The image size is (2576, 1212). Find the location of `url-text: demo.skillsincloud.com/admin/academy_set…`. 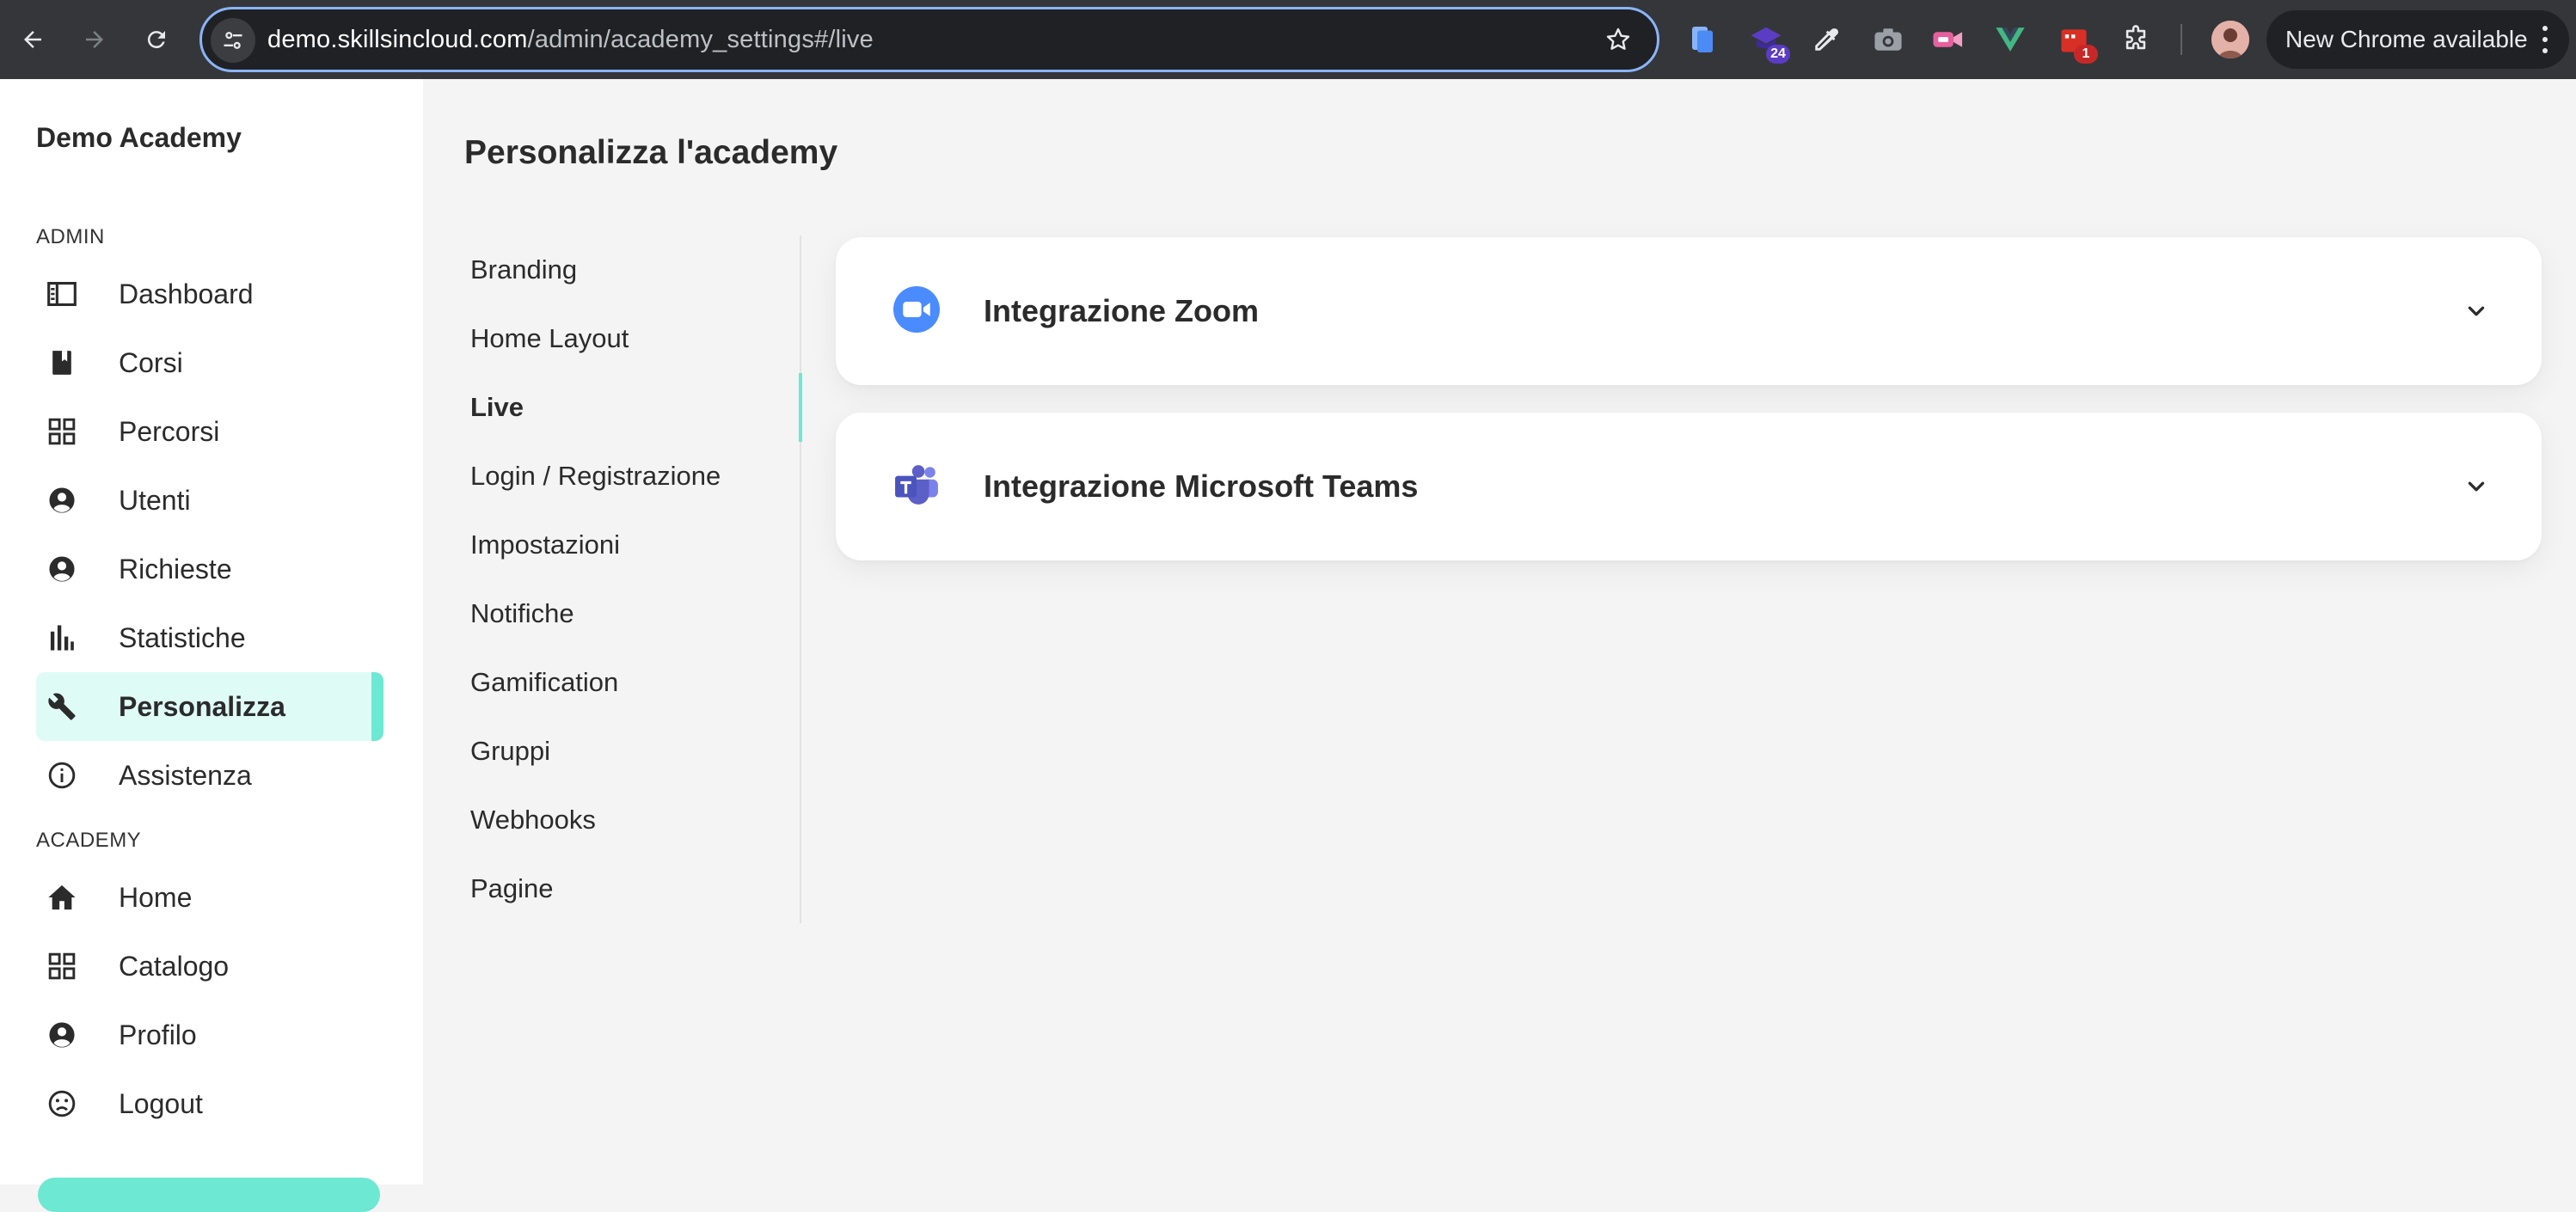

url-text: demo.skillsincloud.com/admin/academy_set… is located at coordinates (570, 39).